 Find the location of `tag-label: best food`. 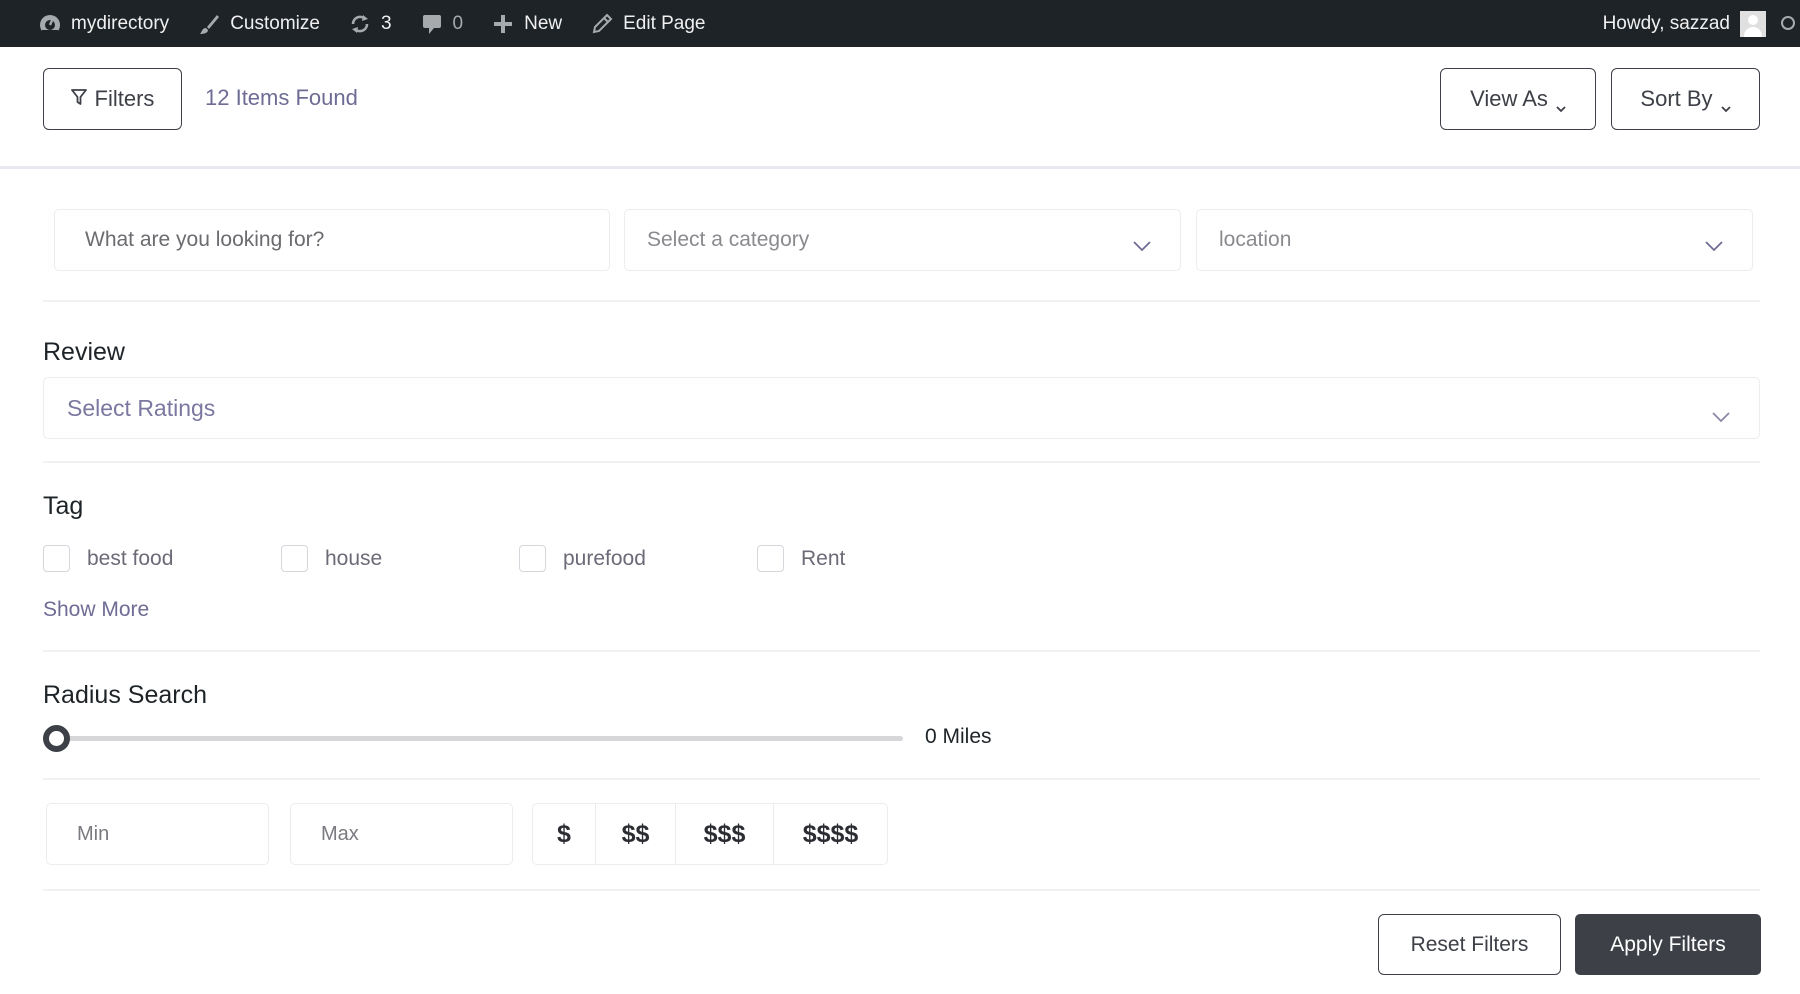

tag-label: best food is located at coordinates (130, 558).